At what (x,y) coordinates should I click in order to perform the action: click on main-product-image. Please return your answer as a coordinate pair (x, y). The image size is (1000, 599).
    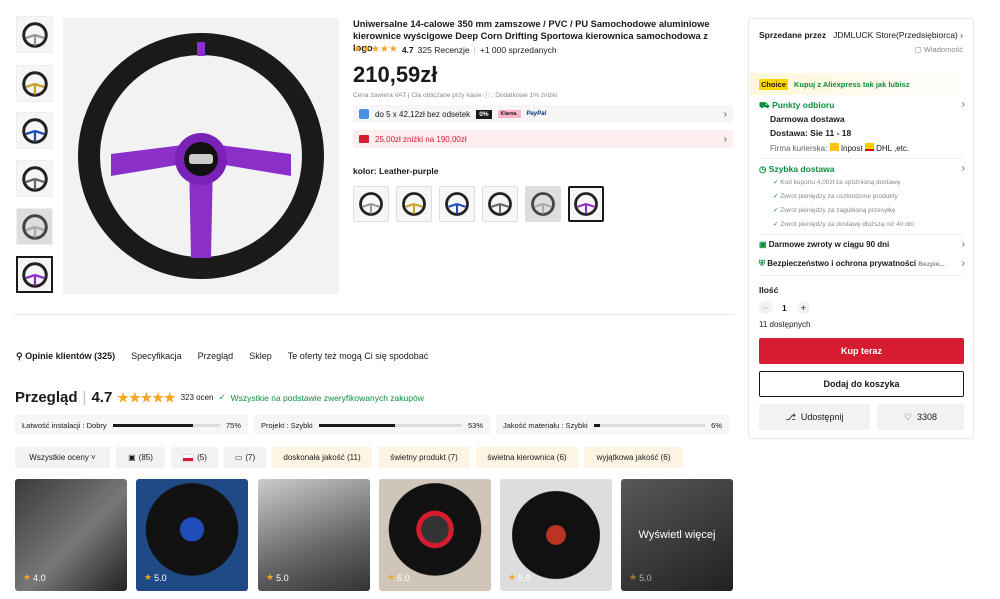
    Looking at the image, I should click on (201, 156).